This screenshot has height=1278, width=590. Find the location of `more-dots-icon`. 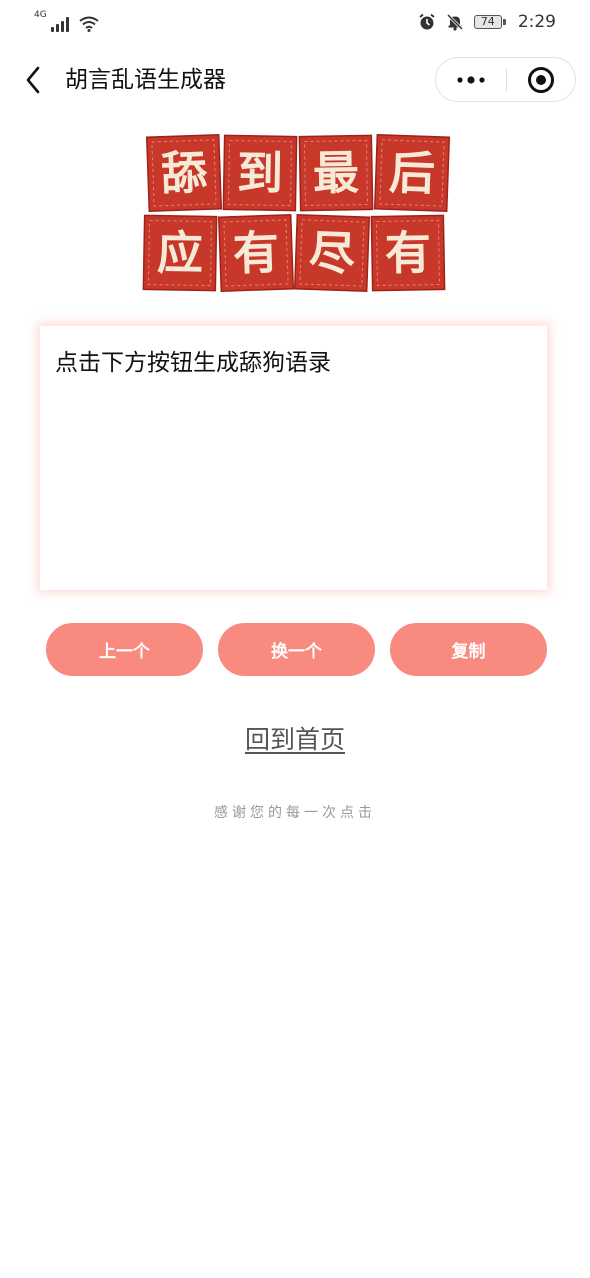

more-dots-icon is located at coordinates (471, 79).